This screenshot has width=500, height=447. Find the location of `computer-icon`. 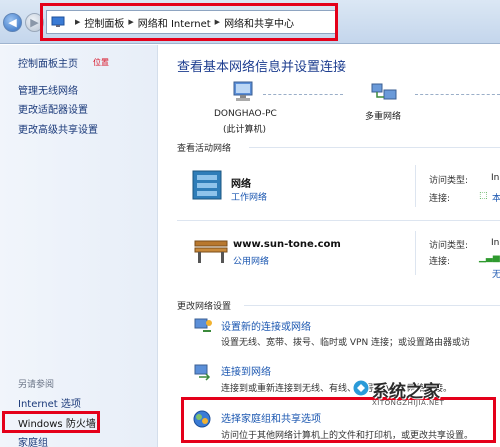

computer-icon is located at coordinates (243, 91).